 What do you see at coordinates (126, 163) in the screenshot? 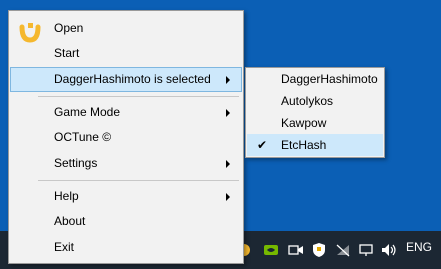
I see `menu-item-settings: Settings` at bounding box center [126, 163].